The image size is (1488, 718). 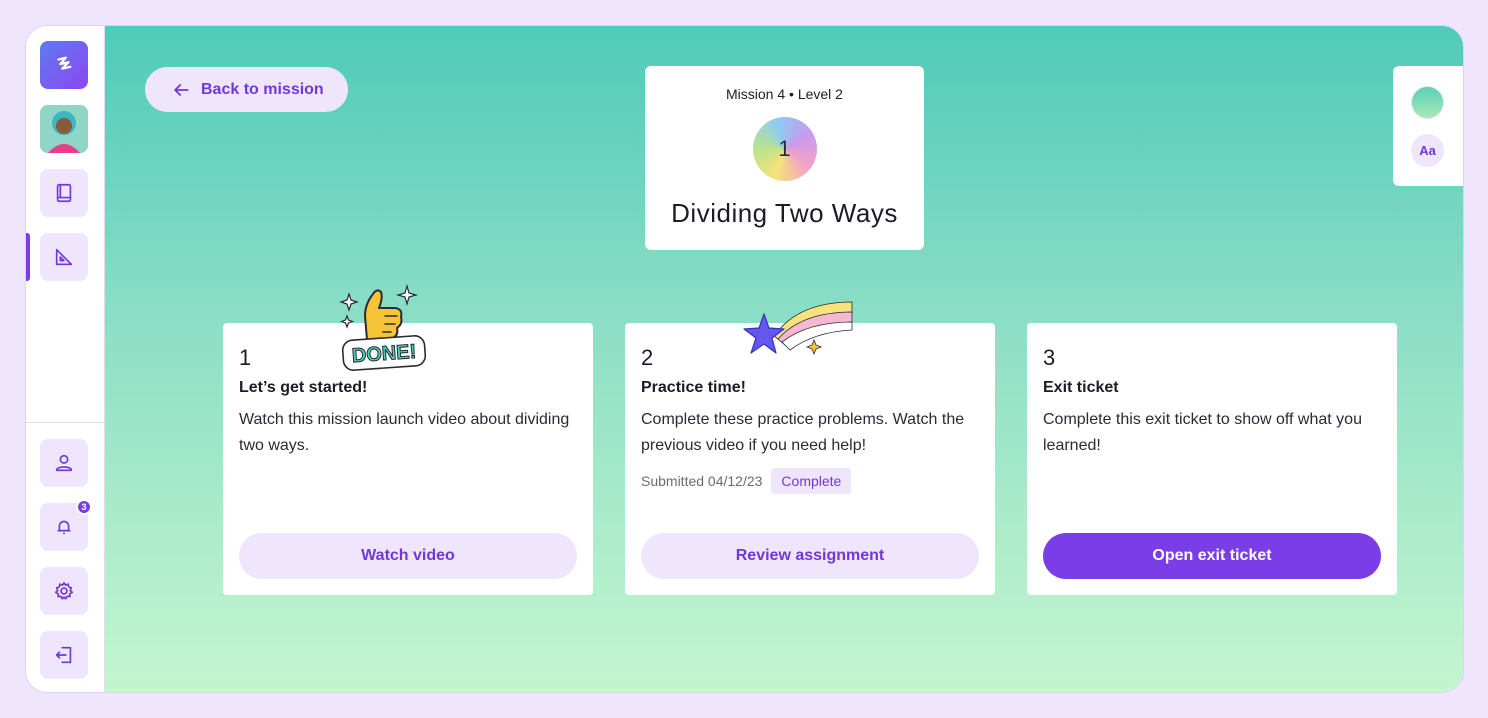 What do you see at coordinates (84, 507) in the screenshot?
I see `notification-badge: 3` at bounding box center [84, 507].